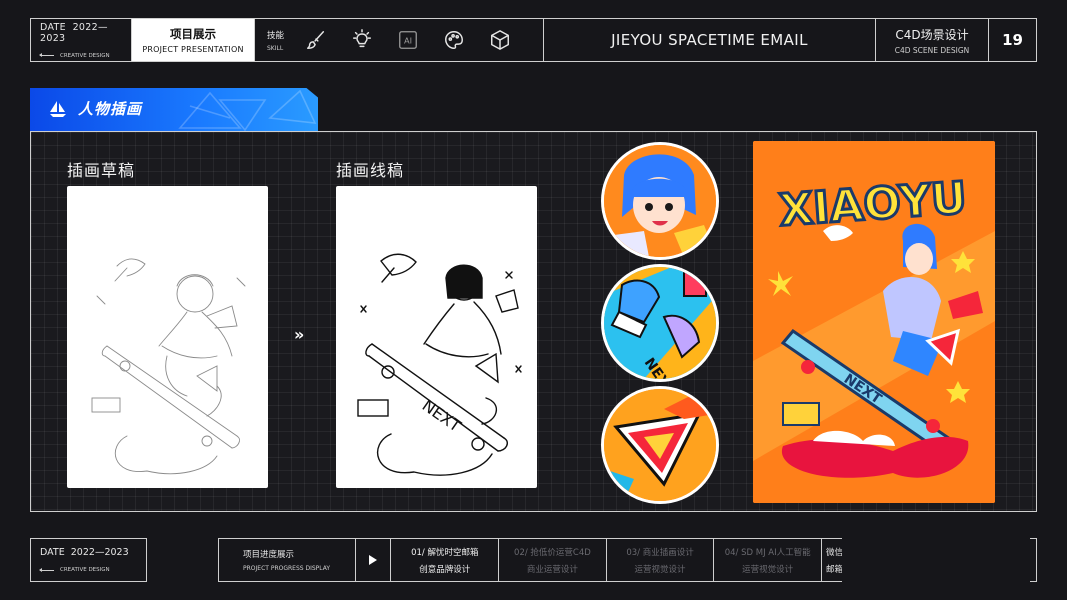  What do you see at coordinates (660, 323) in the screenshot?
I see `detail-circle-shoe: NEXT` at bounding box center [660, 323].